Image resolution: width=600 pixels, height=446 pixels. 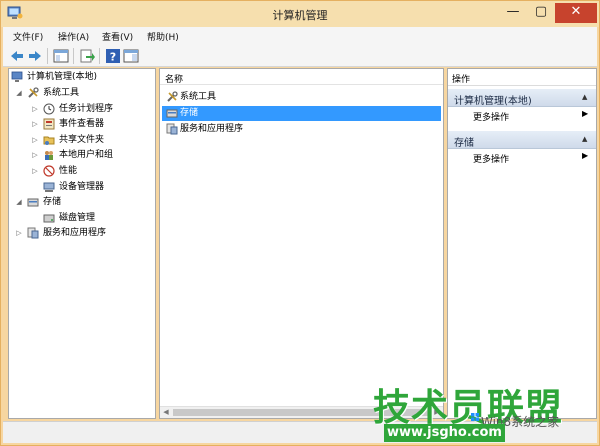 I want to click on menu-file: 文件(F), so click(x=28, y=36).